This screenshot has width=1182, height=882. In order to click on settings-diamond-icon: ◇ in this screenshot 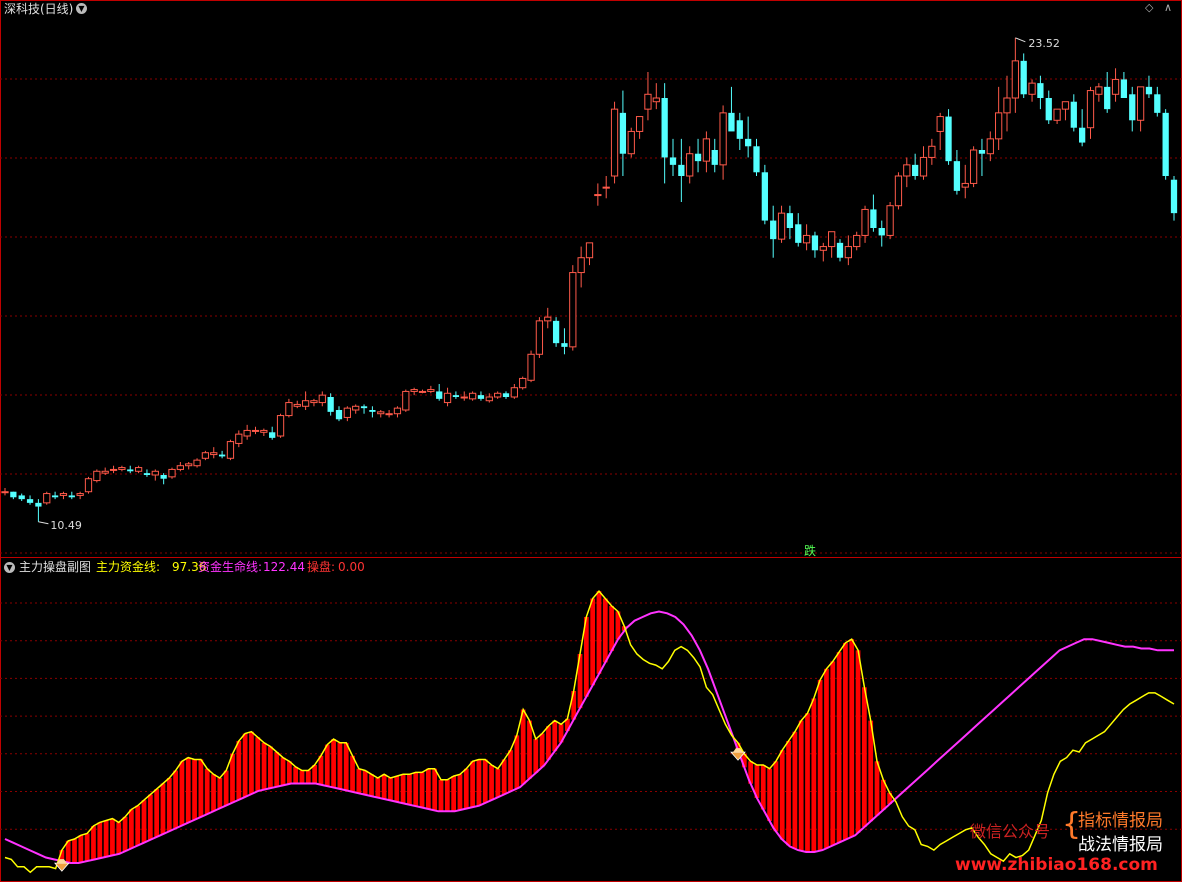, I will do `click(1149, 8)`.